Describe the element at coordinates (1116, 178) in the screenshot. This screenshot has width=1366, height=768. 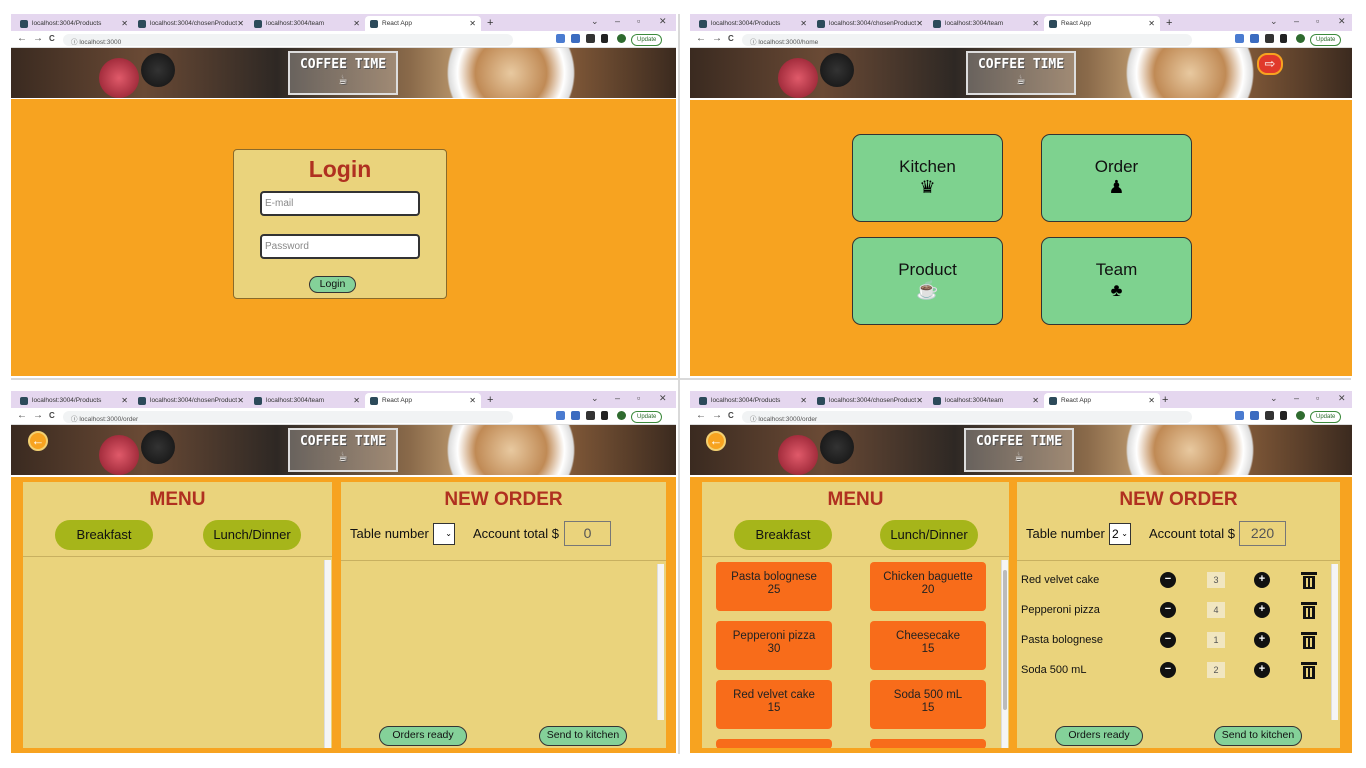
I see `order-card: Order ♟` at that location.